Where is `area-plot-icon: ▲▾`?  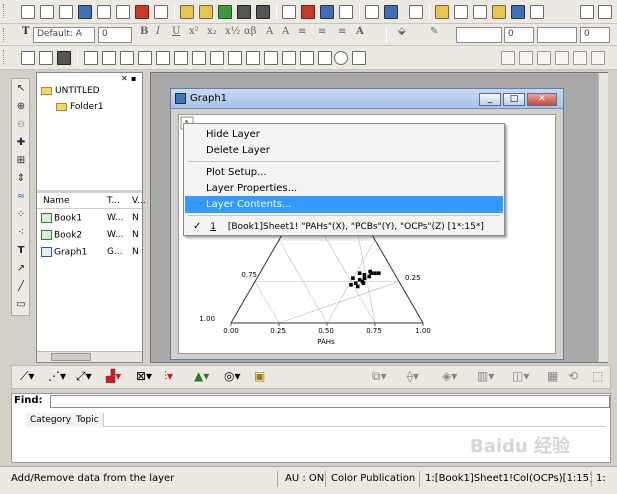
area-plot-icon: ▲▾ is located at coordinates (201, 376).